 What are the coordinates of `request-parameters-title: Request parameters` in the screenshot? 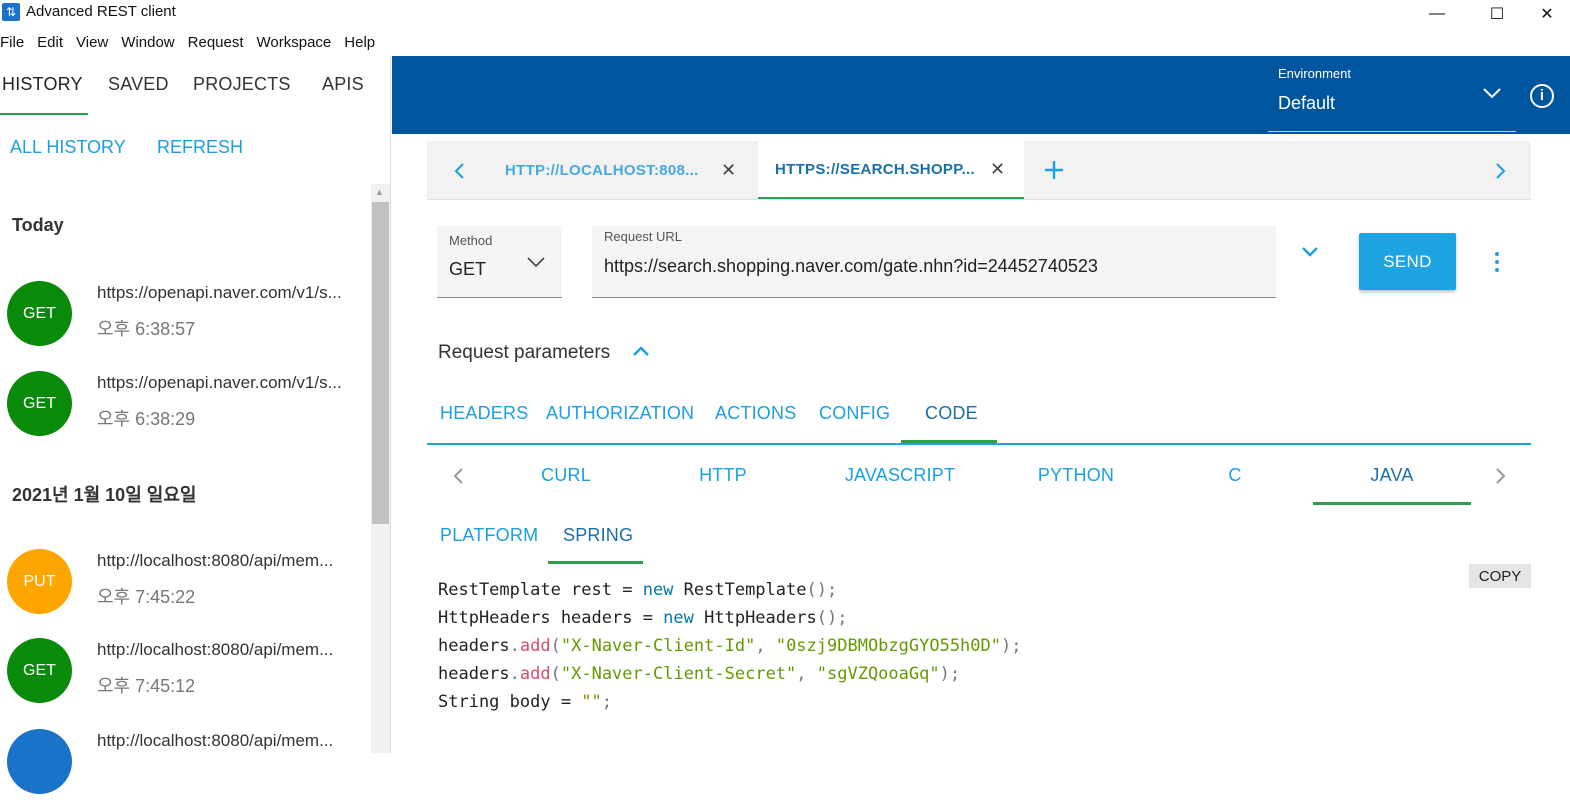 It's located at (524, 352).